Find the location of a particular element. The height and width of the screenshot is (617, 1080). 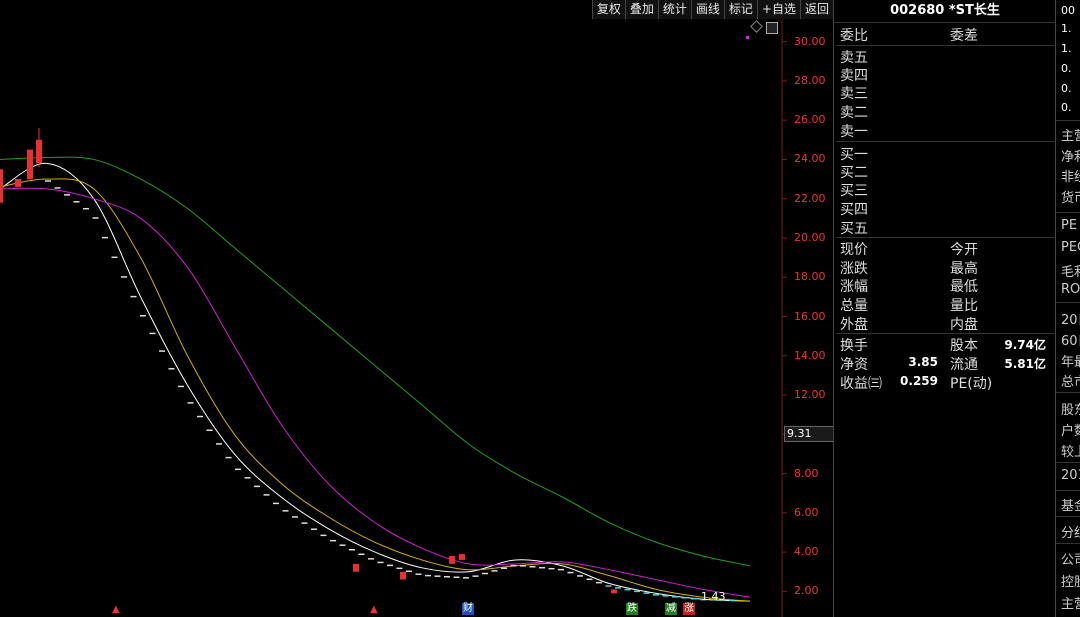

sell-5-label: 卖五 is located at coordinates (854, 58).